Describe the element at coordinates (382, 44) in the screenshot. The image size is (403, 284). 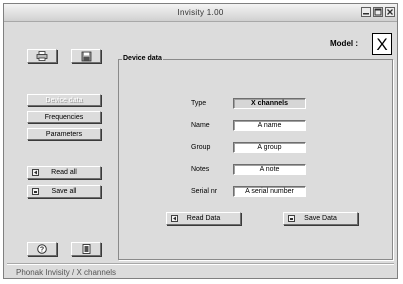
I see `model-value: X` at that location.